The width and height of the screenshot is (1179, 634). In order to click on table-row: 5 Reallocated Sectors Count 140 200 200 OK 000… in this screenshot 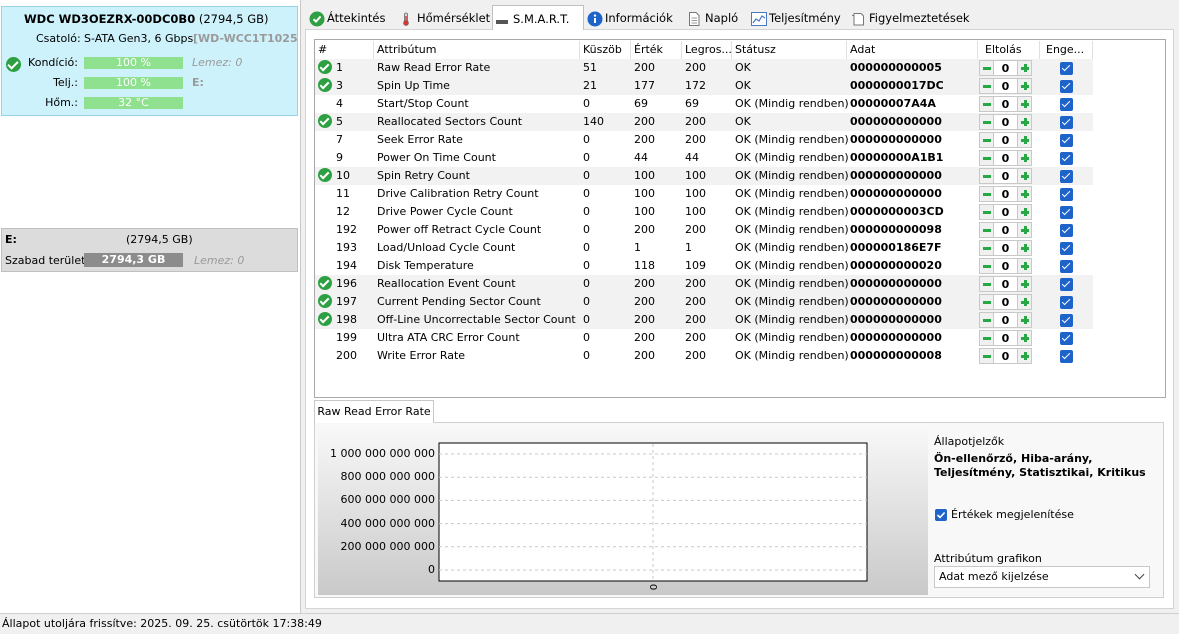, I will do `click(704, 122)`.